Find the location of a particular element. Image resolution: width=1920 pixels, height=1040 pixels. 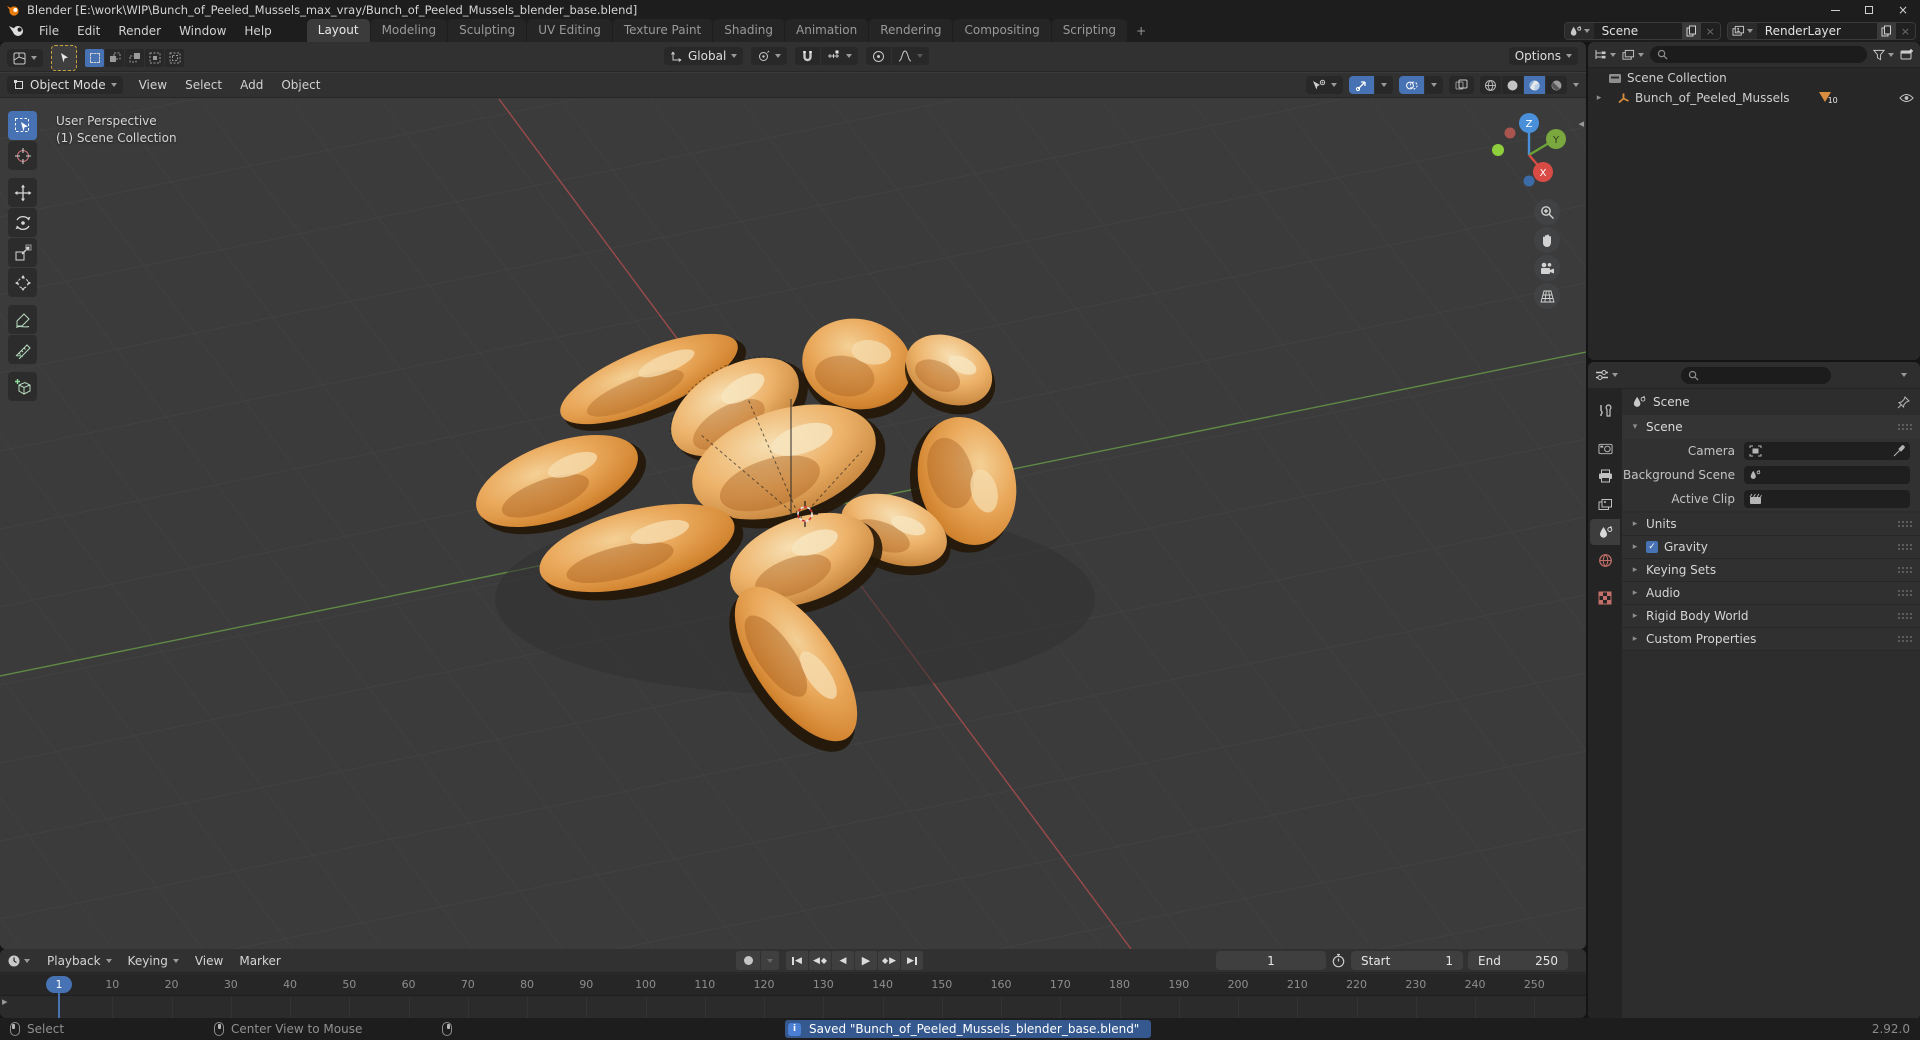

navigation-gizmo: Z Y X is located at coordinates (1529, 148).